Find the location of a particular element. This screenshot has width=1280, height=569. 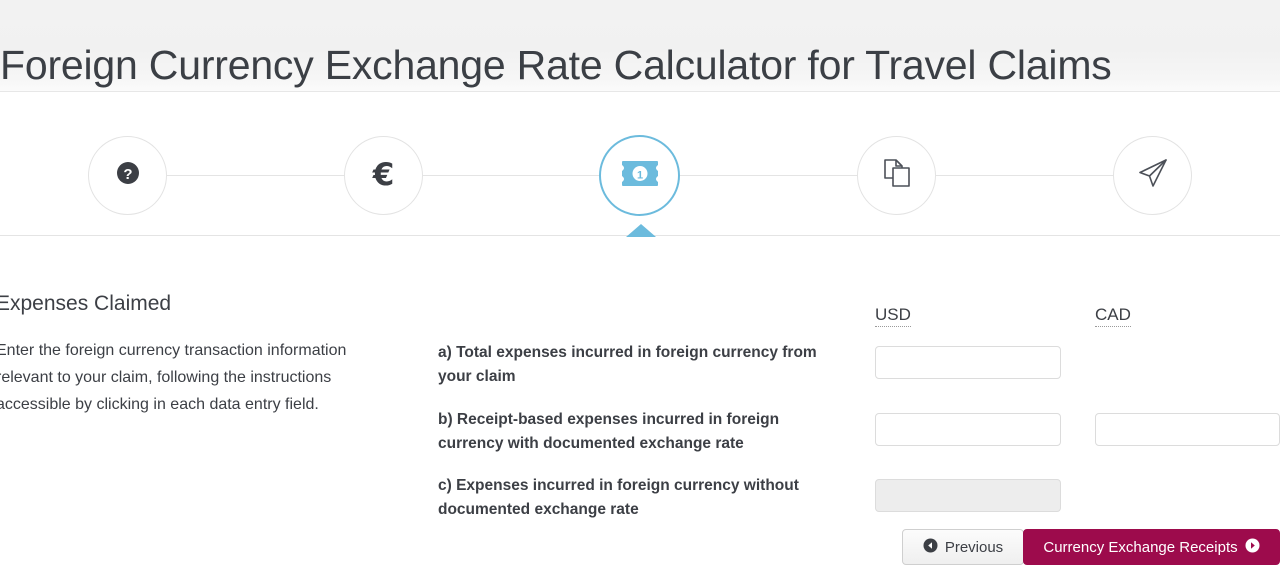

stepper-step-4-receipts is located at coordinates (896, 175).